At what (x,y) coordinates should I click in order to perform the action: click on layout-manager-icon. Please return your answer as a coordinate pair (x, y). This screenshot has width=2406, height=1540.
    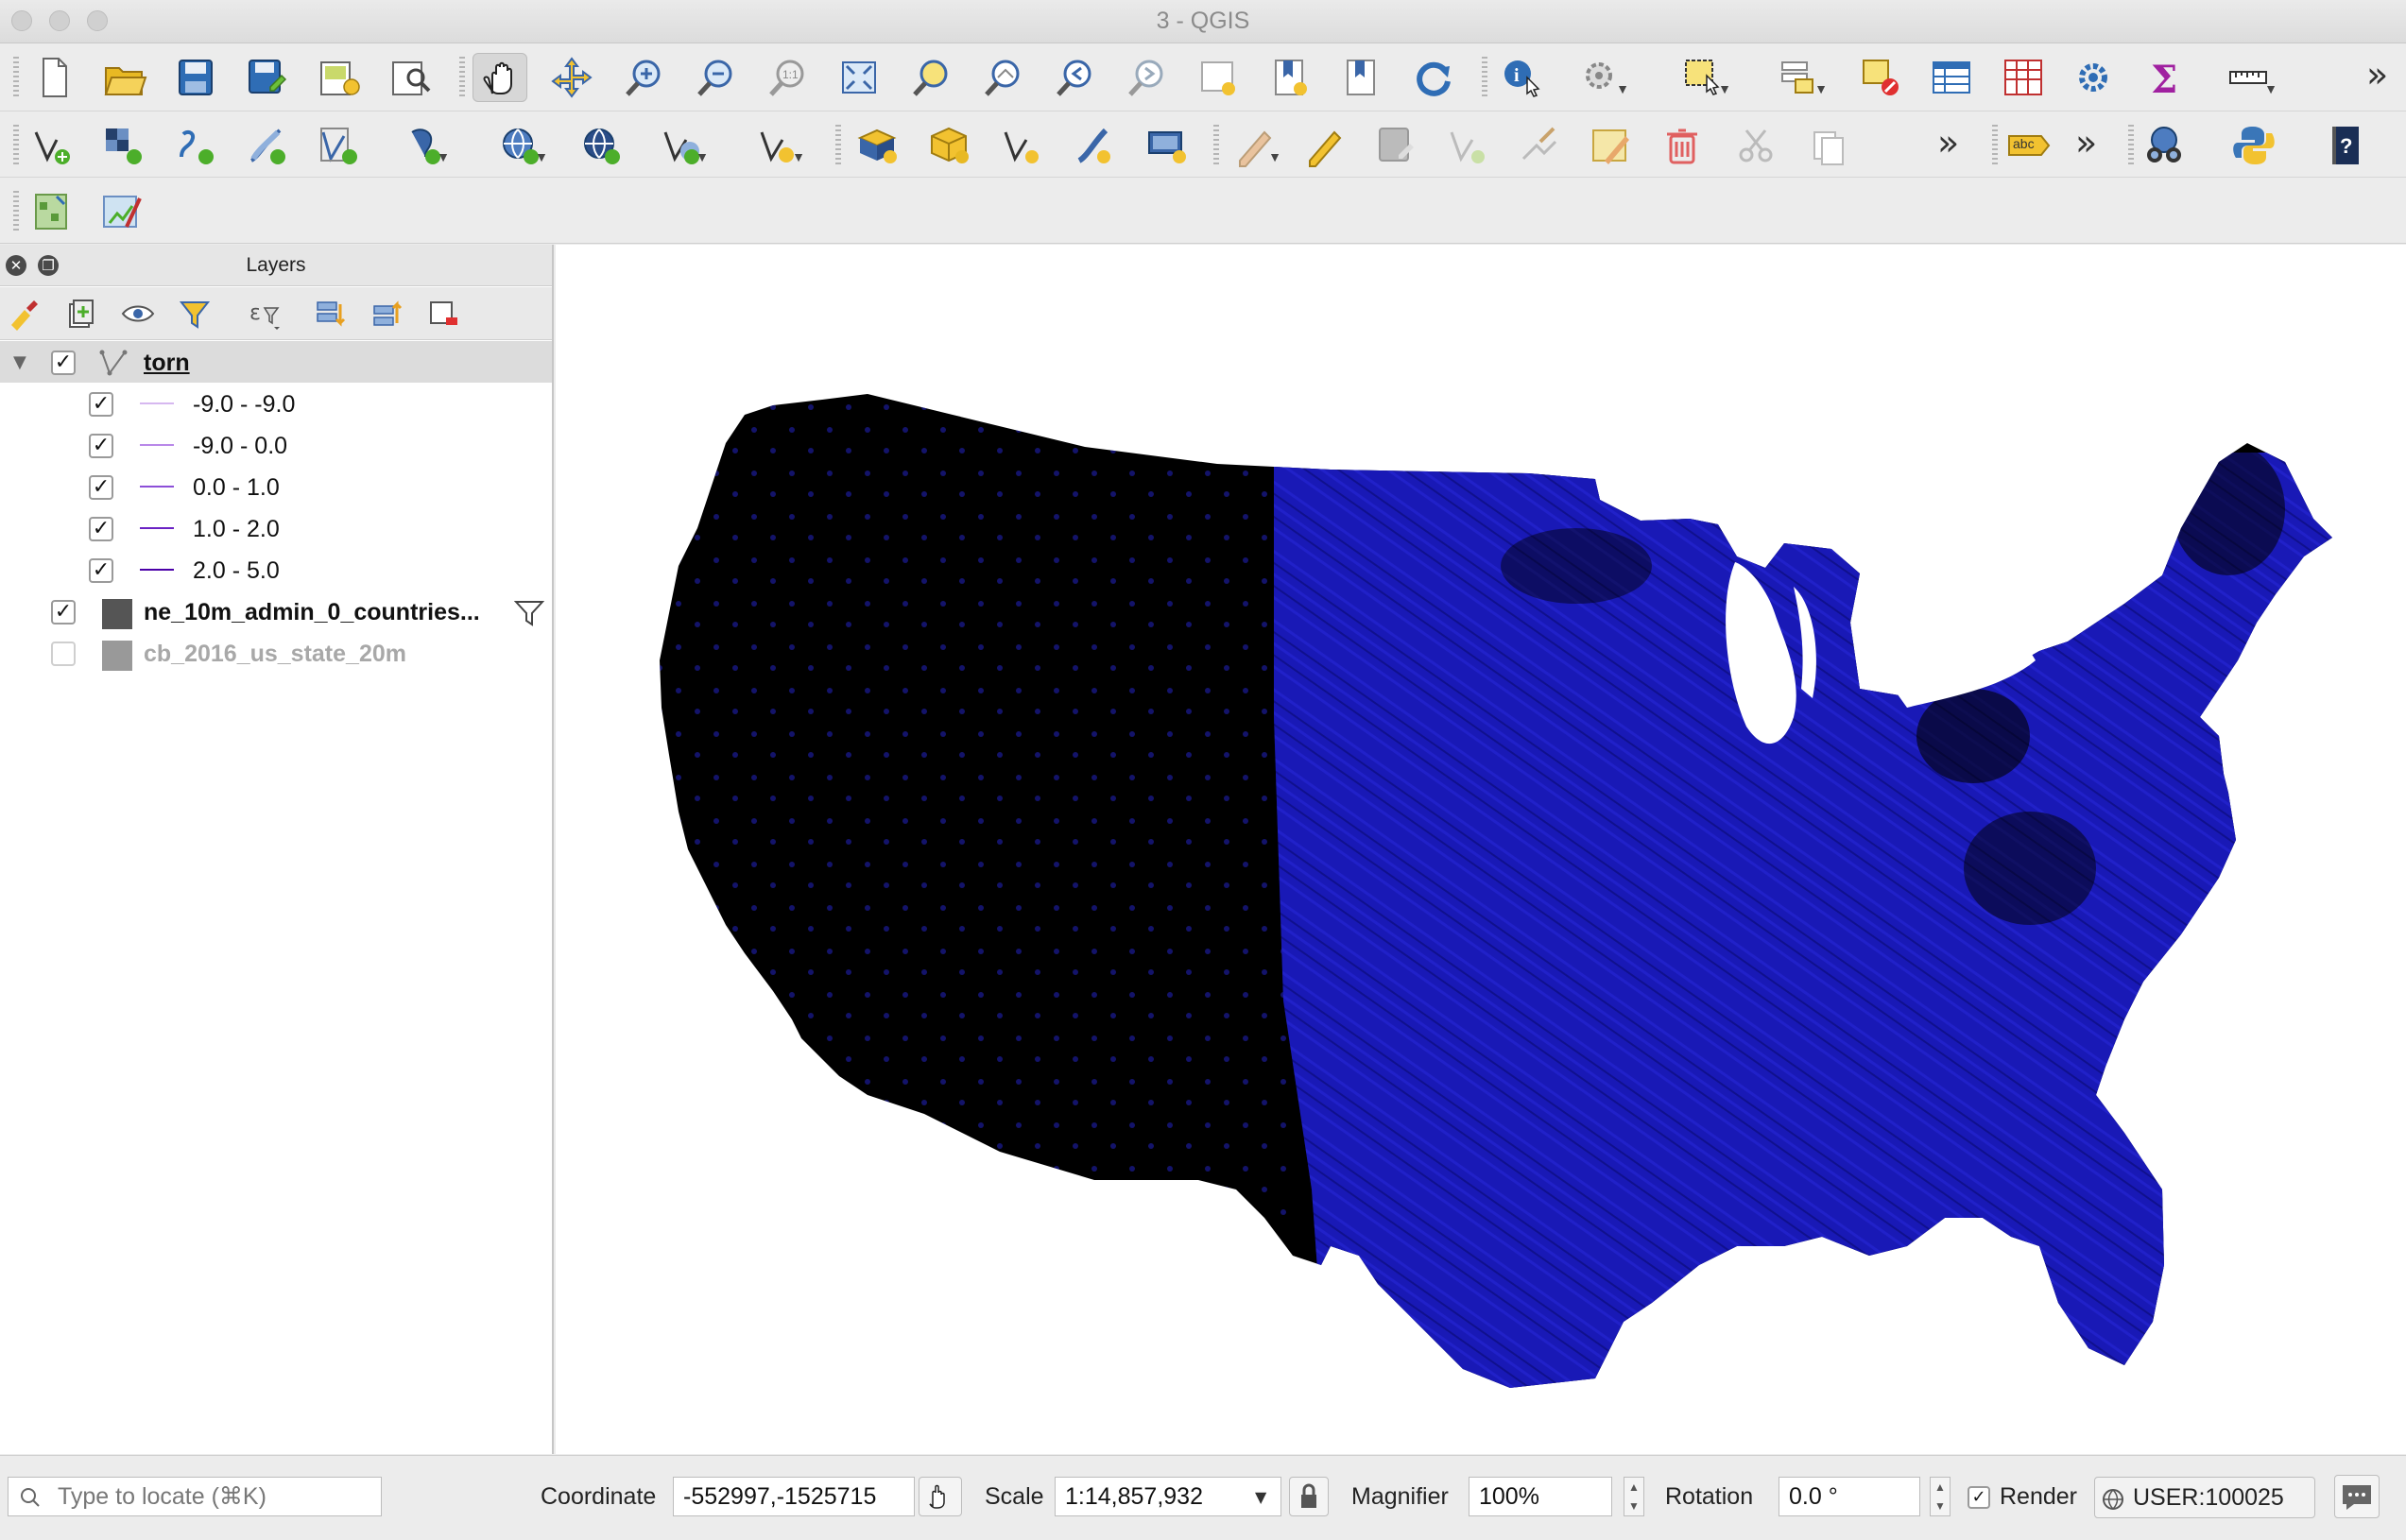
    Looking at the image, I should click on (411, 77).